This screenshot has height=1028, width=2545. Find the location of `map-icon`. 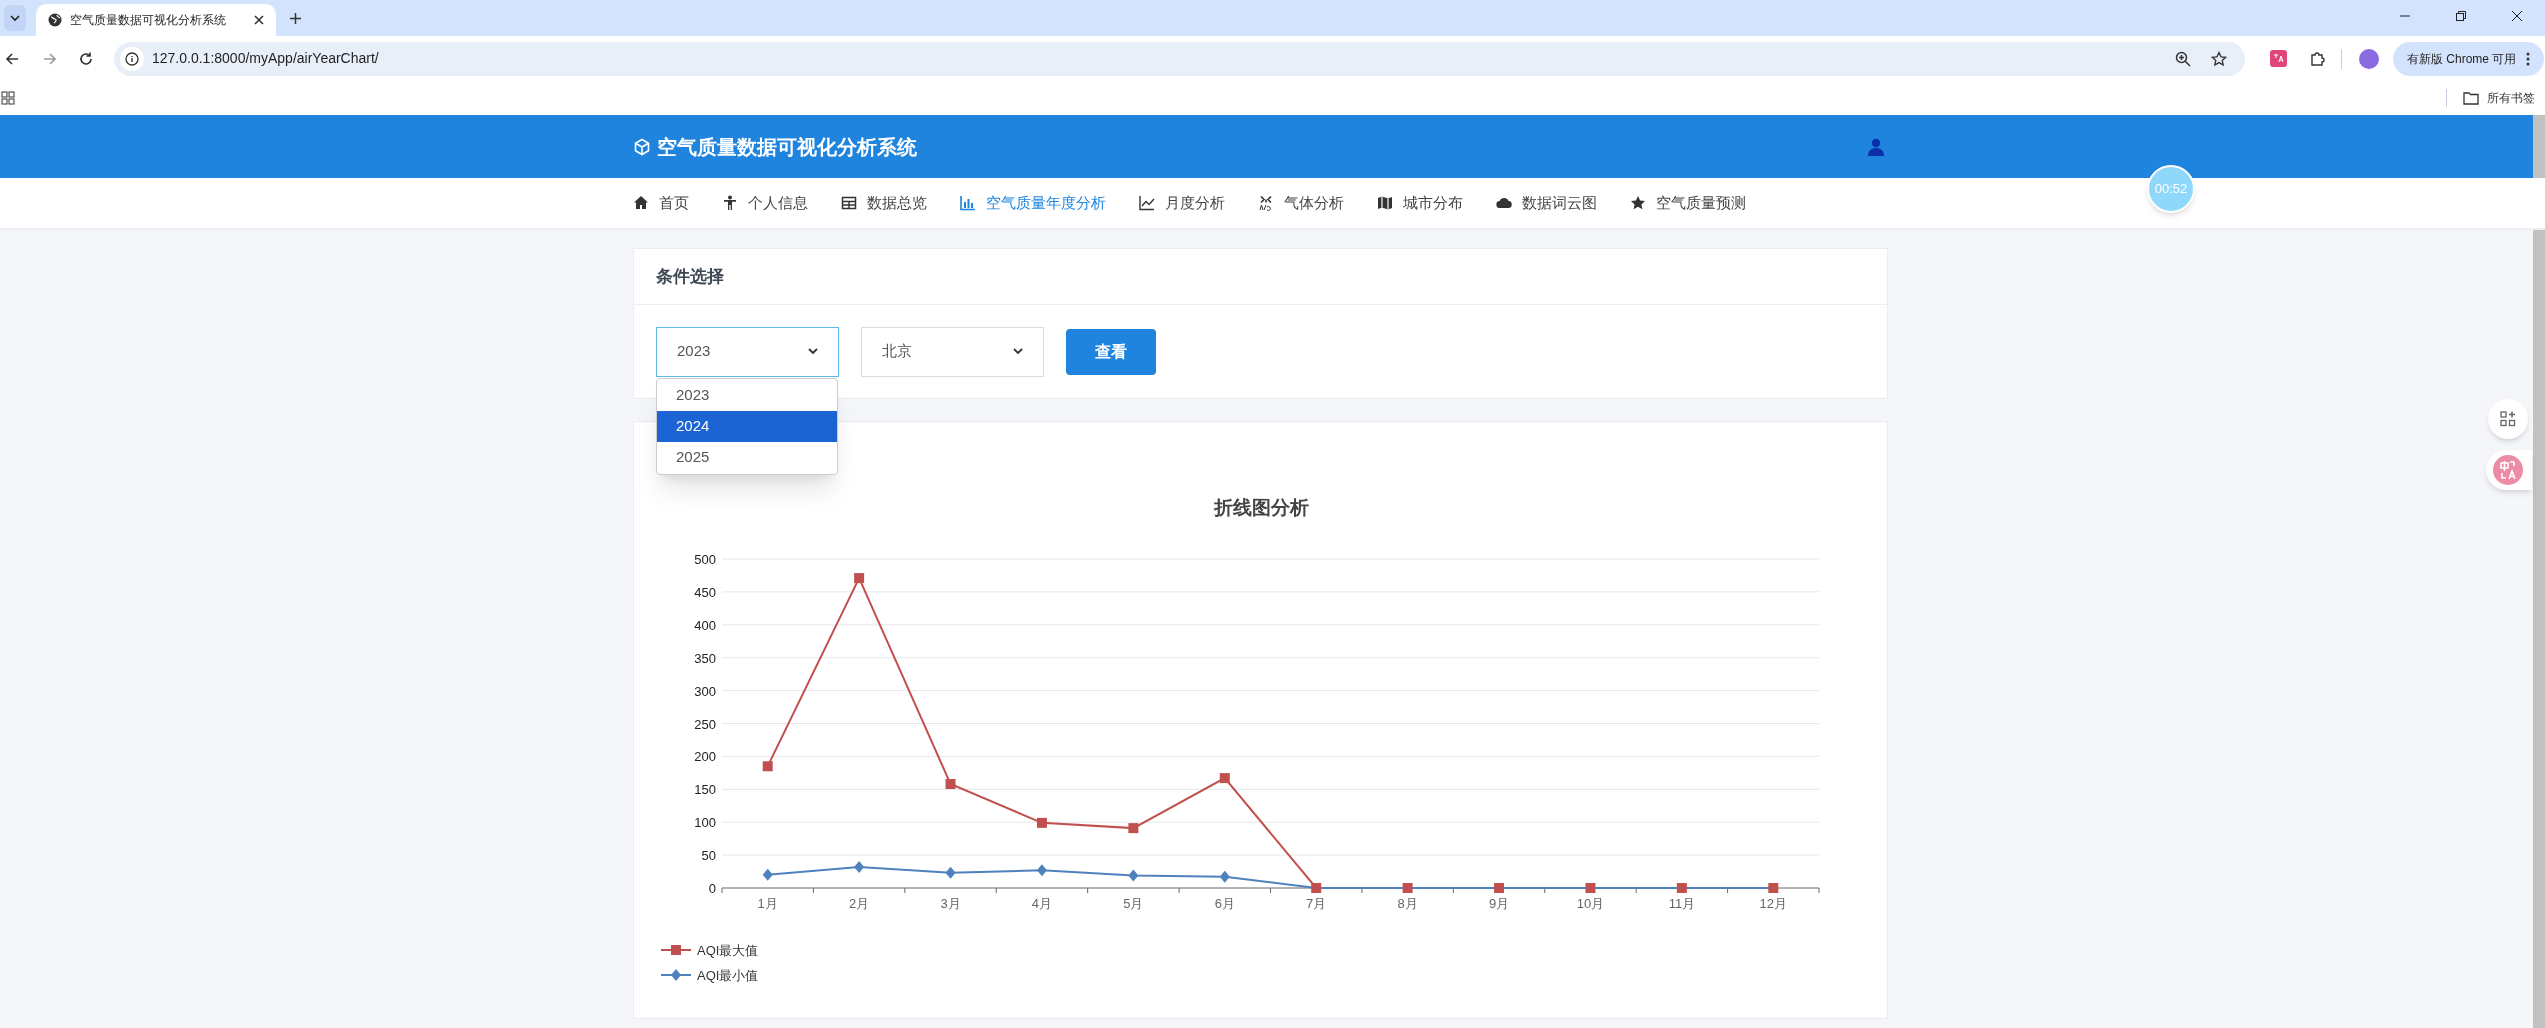

map-icon is located at coordinates (1385, 203).